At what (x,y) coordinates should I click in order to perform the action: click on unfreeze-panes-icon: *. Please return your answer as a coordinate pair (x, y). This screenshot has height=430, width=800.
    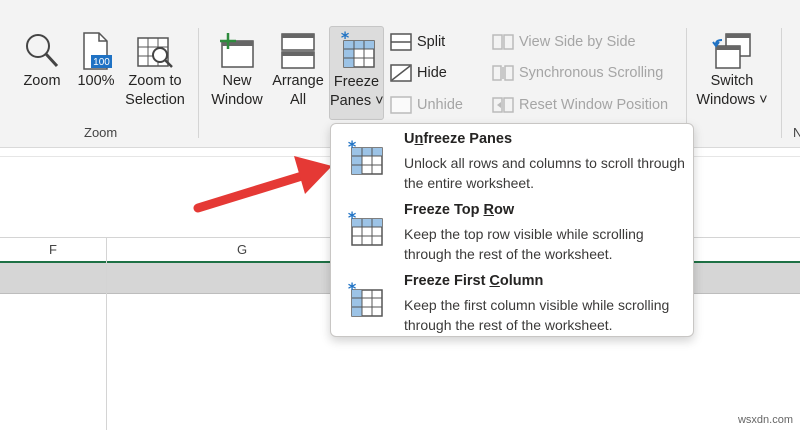
    Looking at the image, I should click on (365, 157).